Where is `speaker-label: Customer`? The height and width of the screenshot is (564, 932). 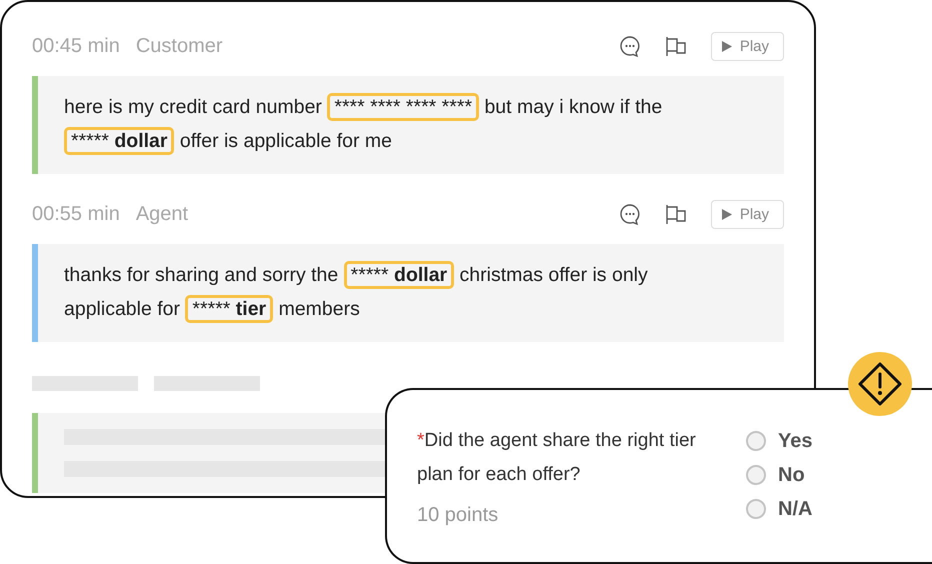
speaker-label: Customer is located at coordinates (179, 46).